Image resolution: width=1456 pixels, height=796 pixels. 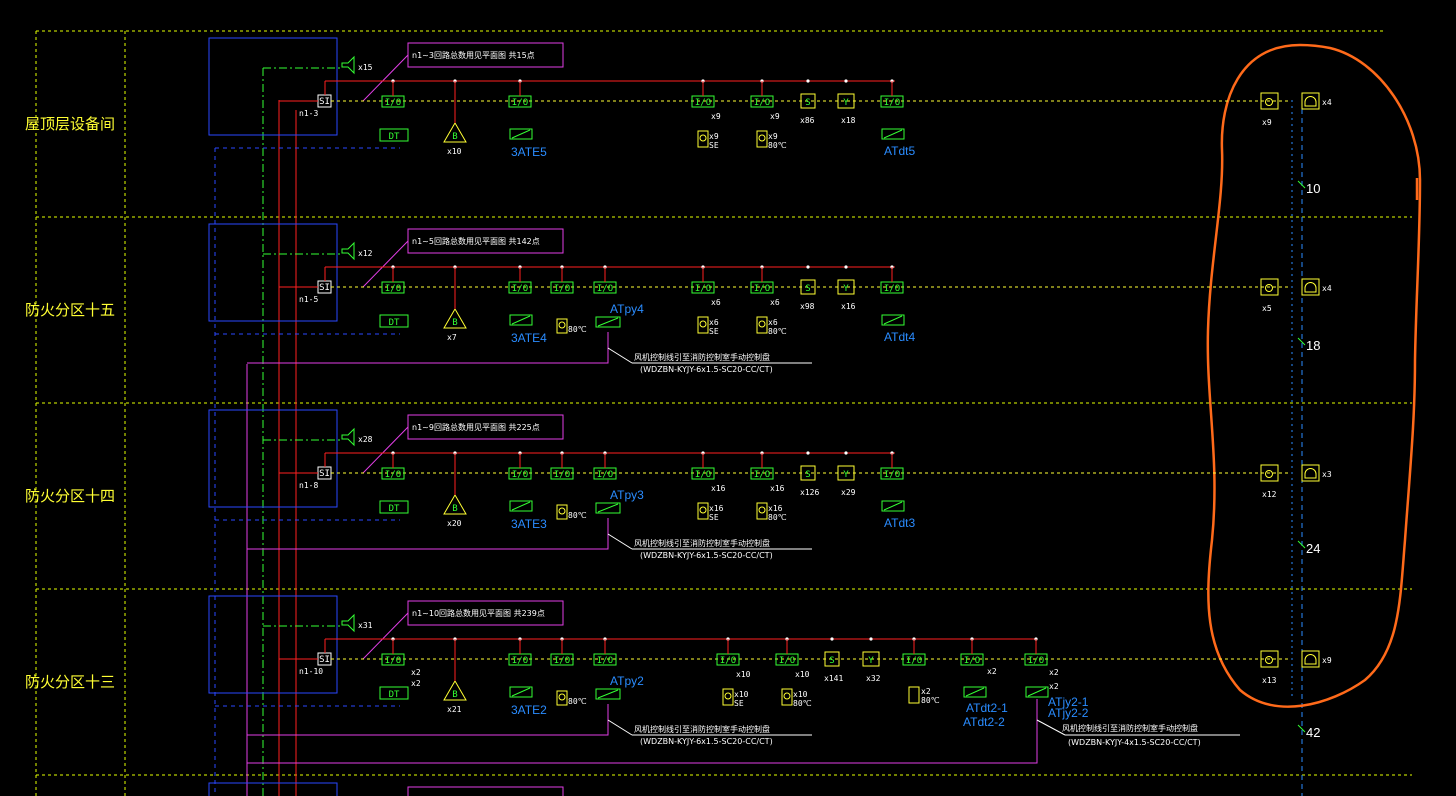 What do you see at coordinates (802, 674) in the screenshot?
I see `heat-top-qty: x10` at bounding box center [802, 674].